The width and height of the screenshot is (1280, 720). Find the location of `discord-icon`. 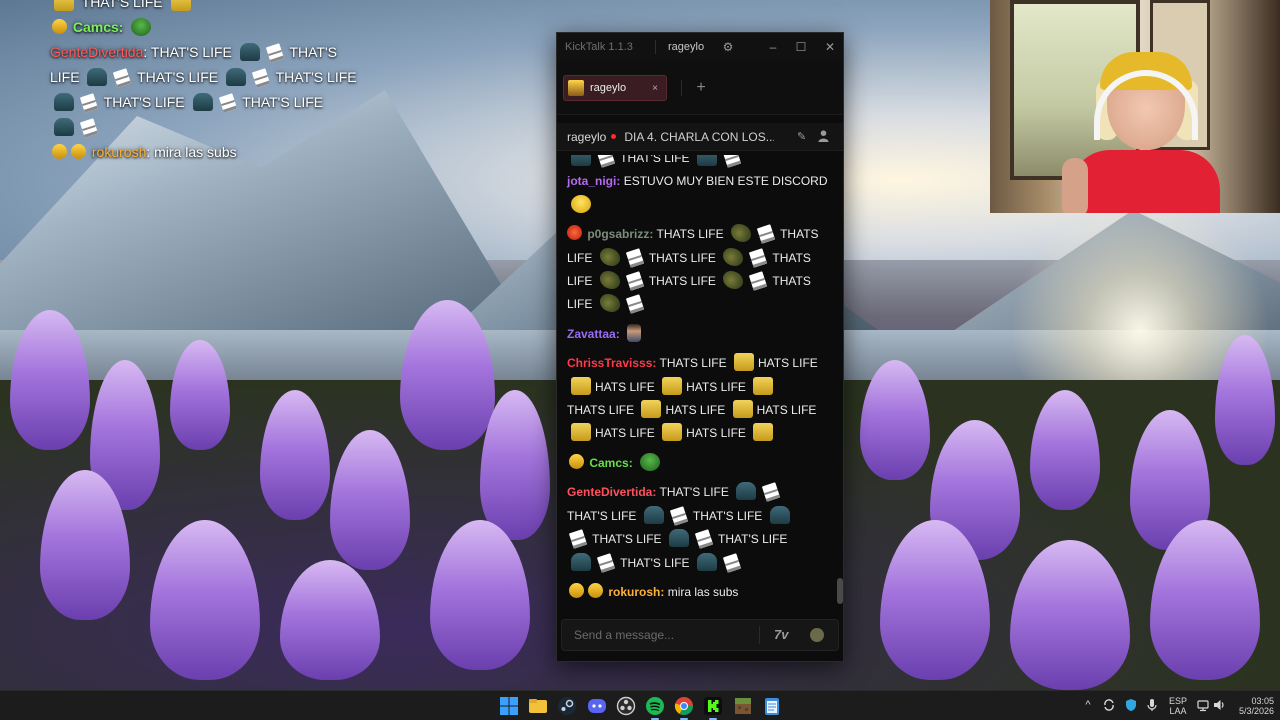

discord-icon is located at coordinates (597, 706).